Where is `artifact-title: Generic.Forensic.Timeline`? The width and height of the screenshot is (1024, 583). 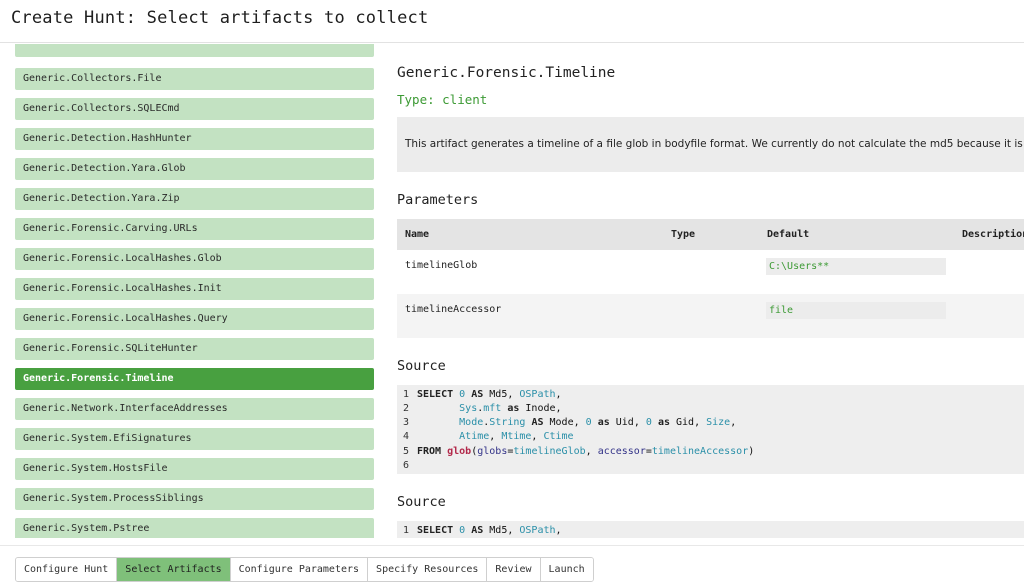 artifact-title: Generic.Forensic.Timeline is located at coordinates (506, 73).